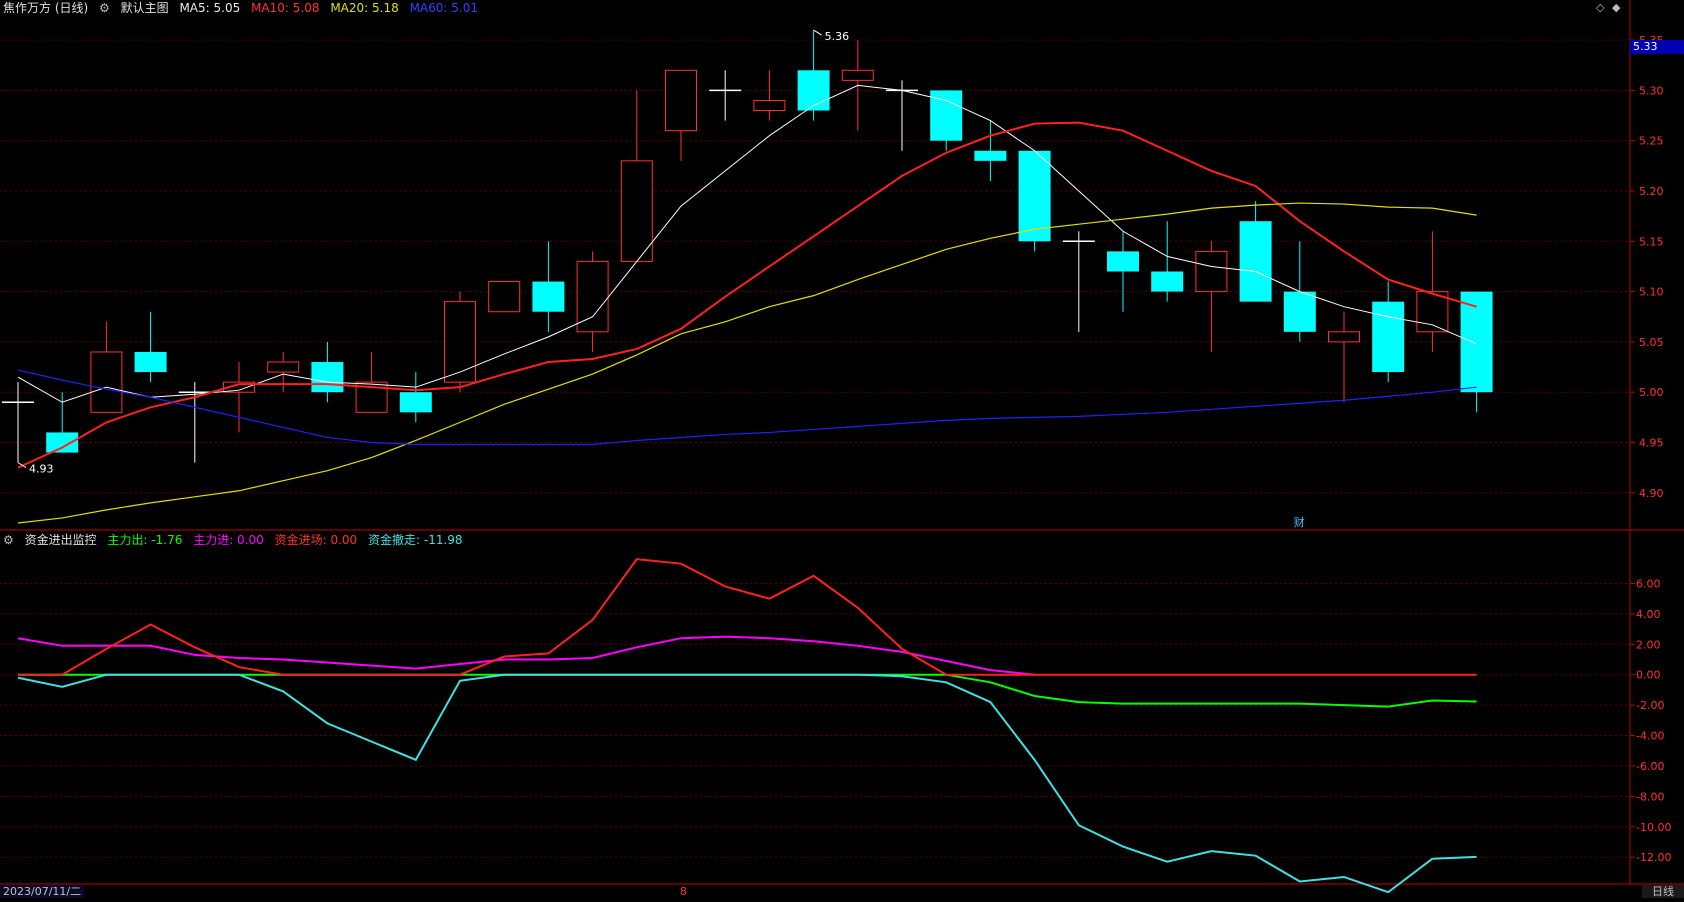  What do you see at coordinates (1648, 583) in the screenshot?
I see `indicator-axis-label: 6.00` at bounding box center [1648, 583].